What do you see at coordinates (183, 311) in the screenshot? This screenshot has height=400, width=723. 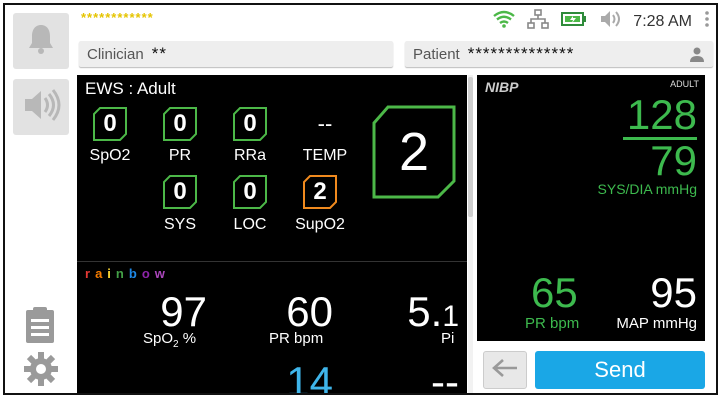 I see `spo2-value: 97` at bounding box center [183, 311].